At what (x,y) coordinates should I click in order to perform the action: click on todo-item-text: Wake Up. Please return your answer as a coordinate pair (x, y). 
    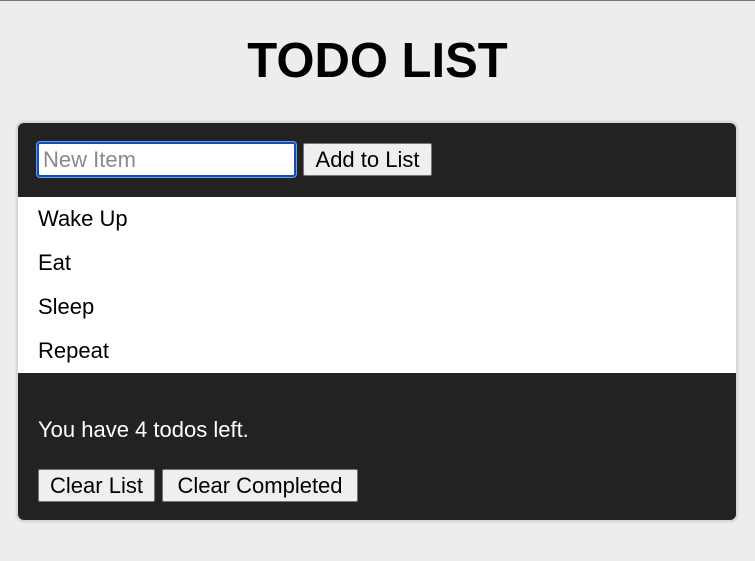
    Looking at the image, I should click on (83, 219).